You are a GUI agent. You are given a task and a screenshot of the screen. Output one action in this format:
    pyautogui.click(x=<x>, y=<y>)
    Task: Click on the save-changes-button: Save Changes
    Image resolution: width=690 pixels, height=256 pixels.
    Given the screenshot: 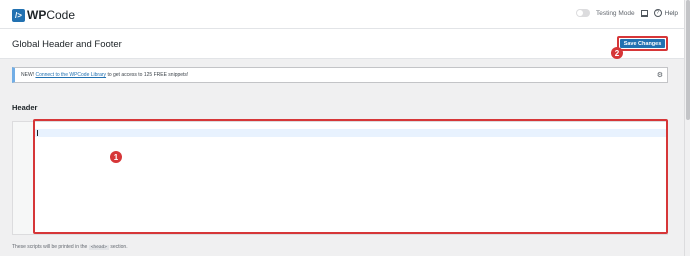 What is the action you would take?
    pyautogui.click(x=642, y=43)
    